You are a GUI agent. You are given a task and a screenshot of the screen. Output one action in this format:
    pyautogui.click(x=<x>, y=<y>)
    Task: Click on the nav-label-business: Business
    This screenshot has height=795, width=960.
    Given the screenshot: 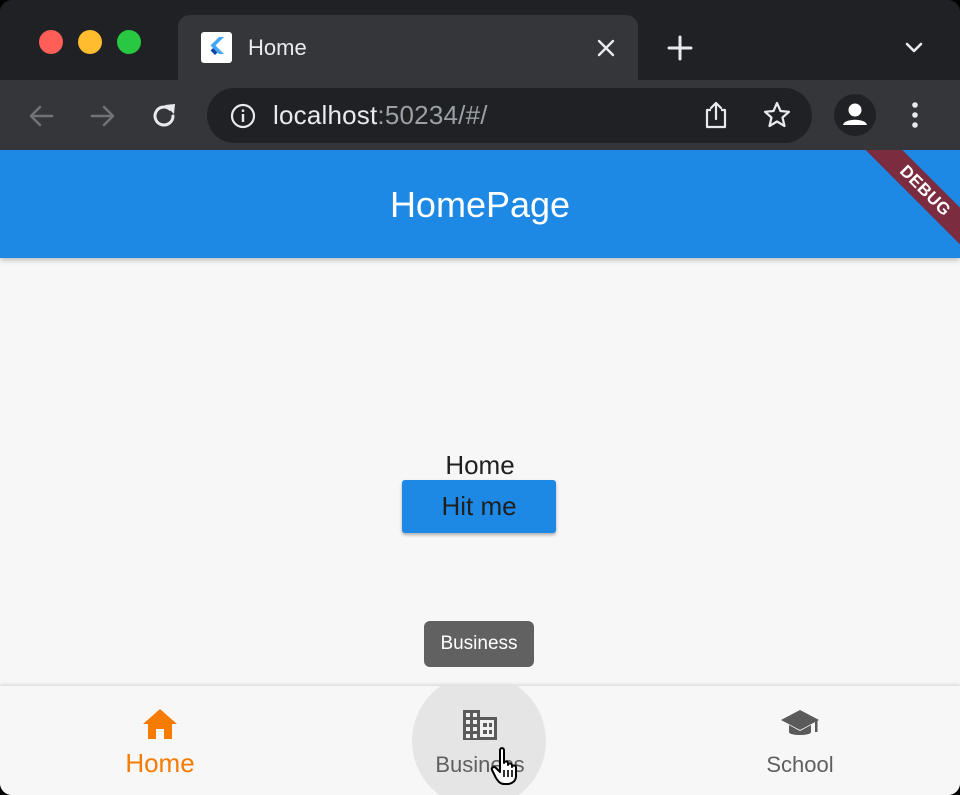 What is the action you would take?
    pyautogui.click(x=480, y=764)
    